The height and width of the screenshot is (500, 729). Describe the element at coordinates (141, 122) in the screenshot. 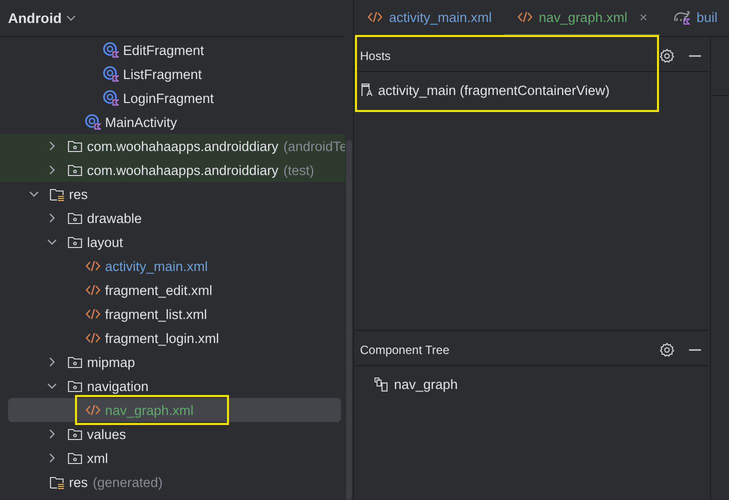

I see `tree-item-label: MainActivity` at that location.